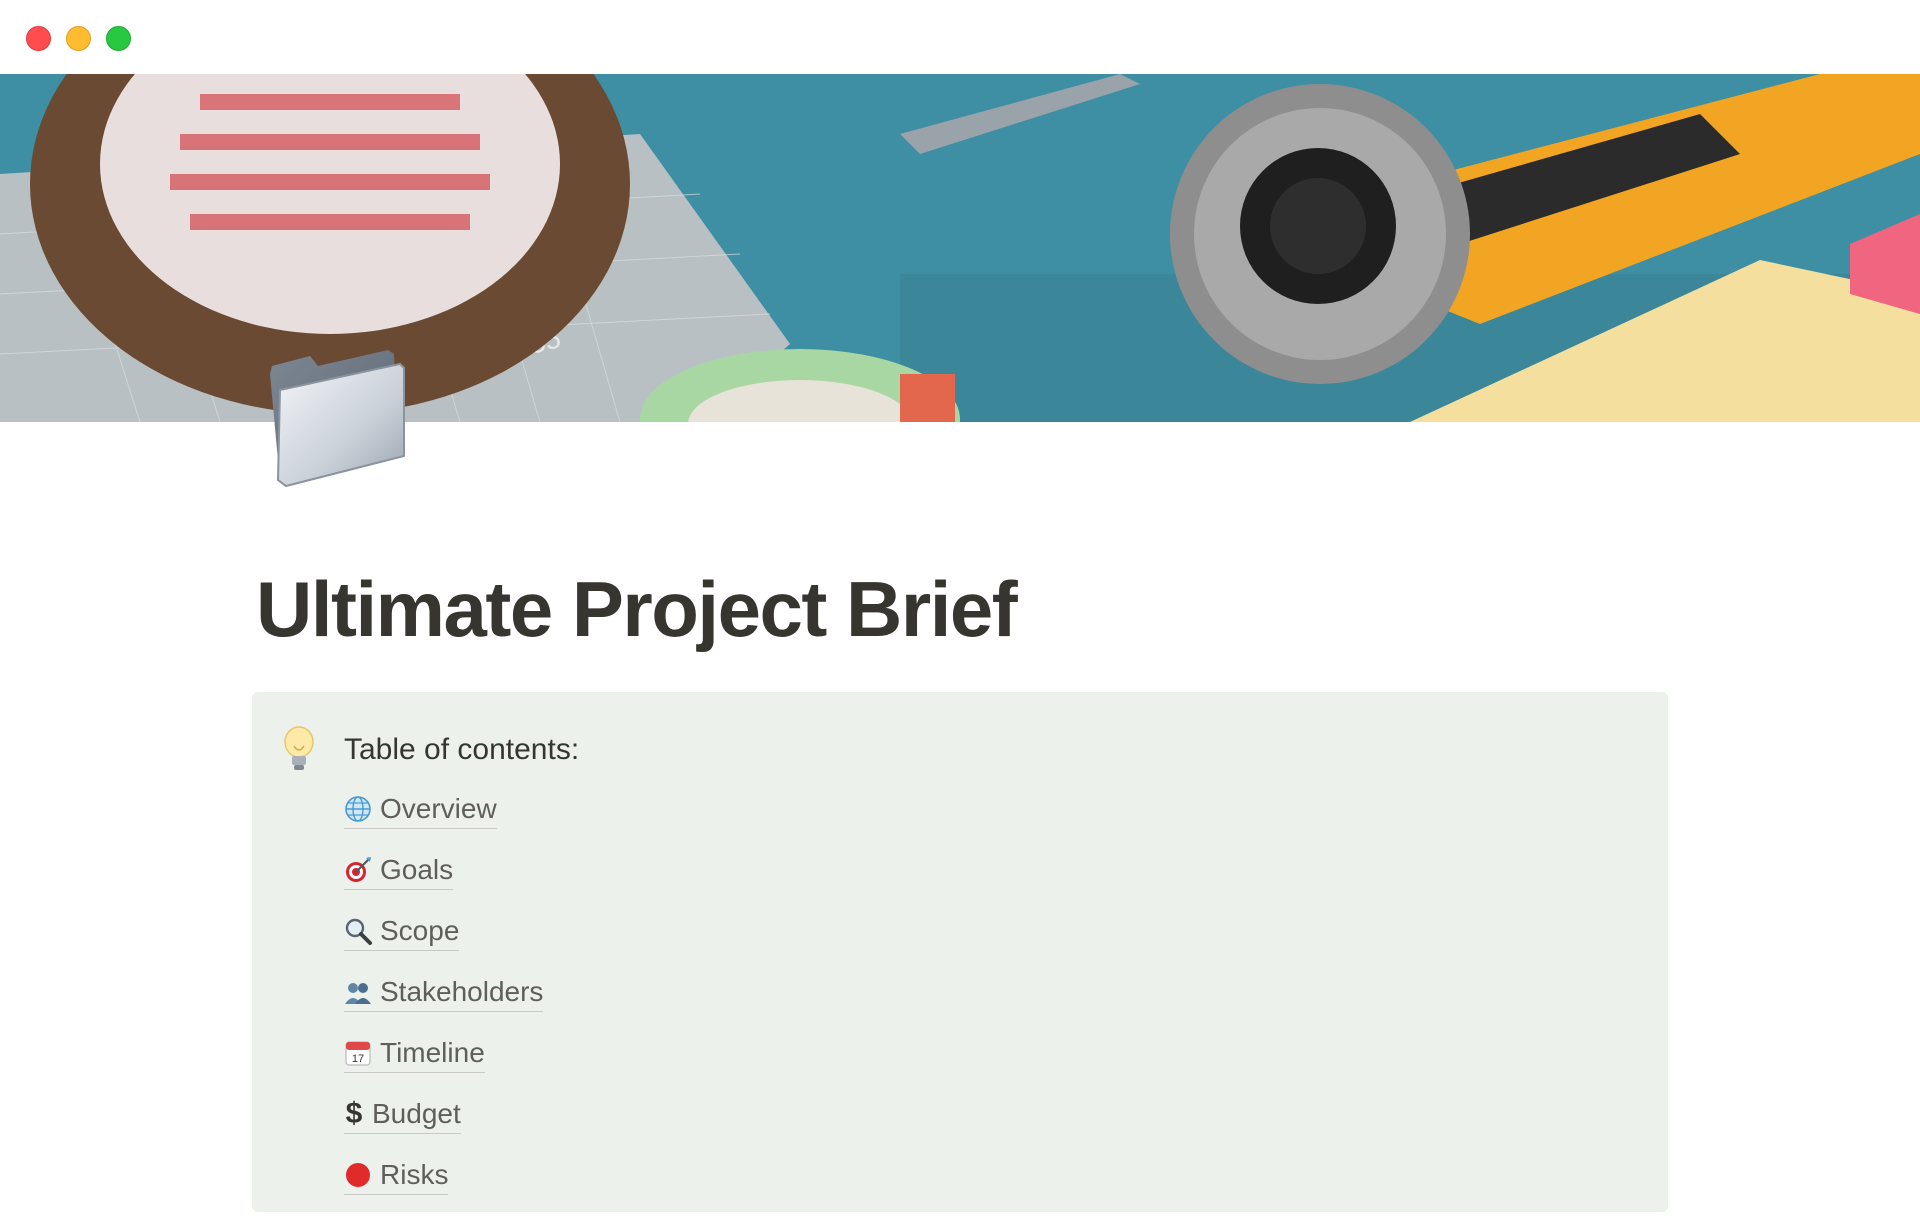 Image resolution: width=1920 pixels, height=1219 pixels. What do you see at coordinates (420, 930) in the screenshot?
I see `toc-label-scope: Scope` at bounding box center [420, 930].